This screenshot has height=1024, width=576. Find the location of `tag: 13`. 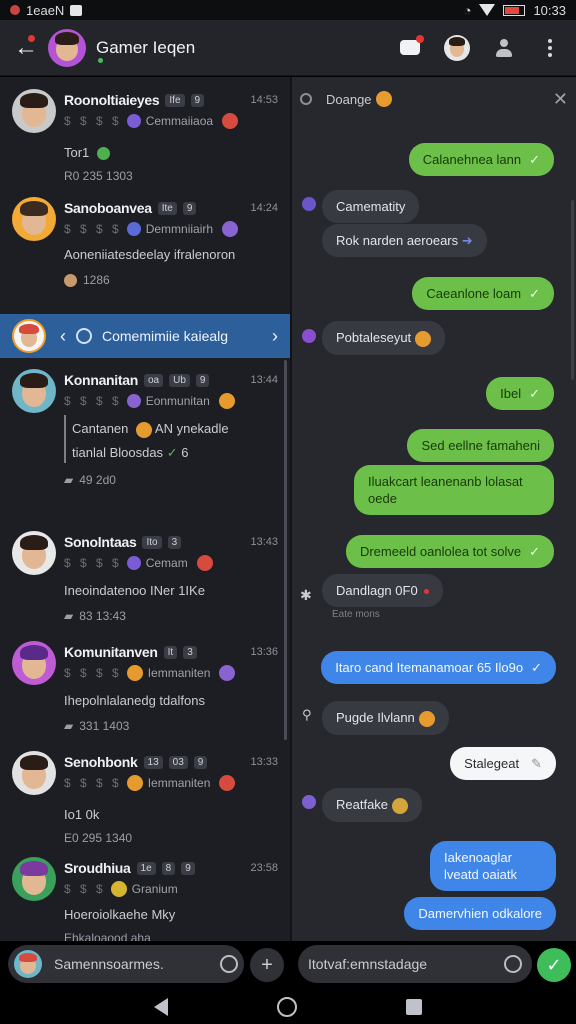

tag: 13 is located at coordinates (153, 762).